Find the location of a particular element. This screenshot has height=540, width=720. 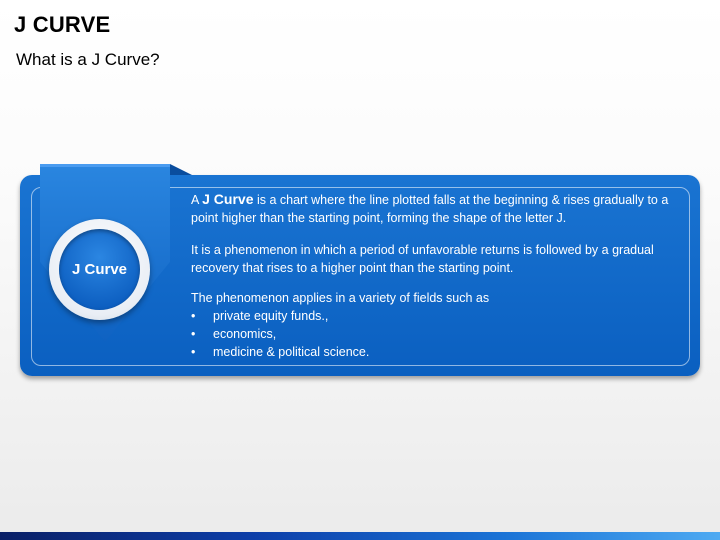

list-item: • private equity funds., is located at coordinates (441, 316).